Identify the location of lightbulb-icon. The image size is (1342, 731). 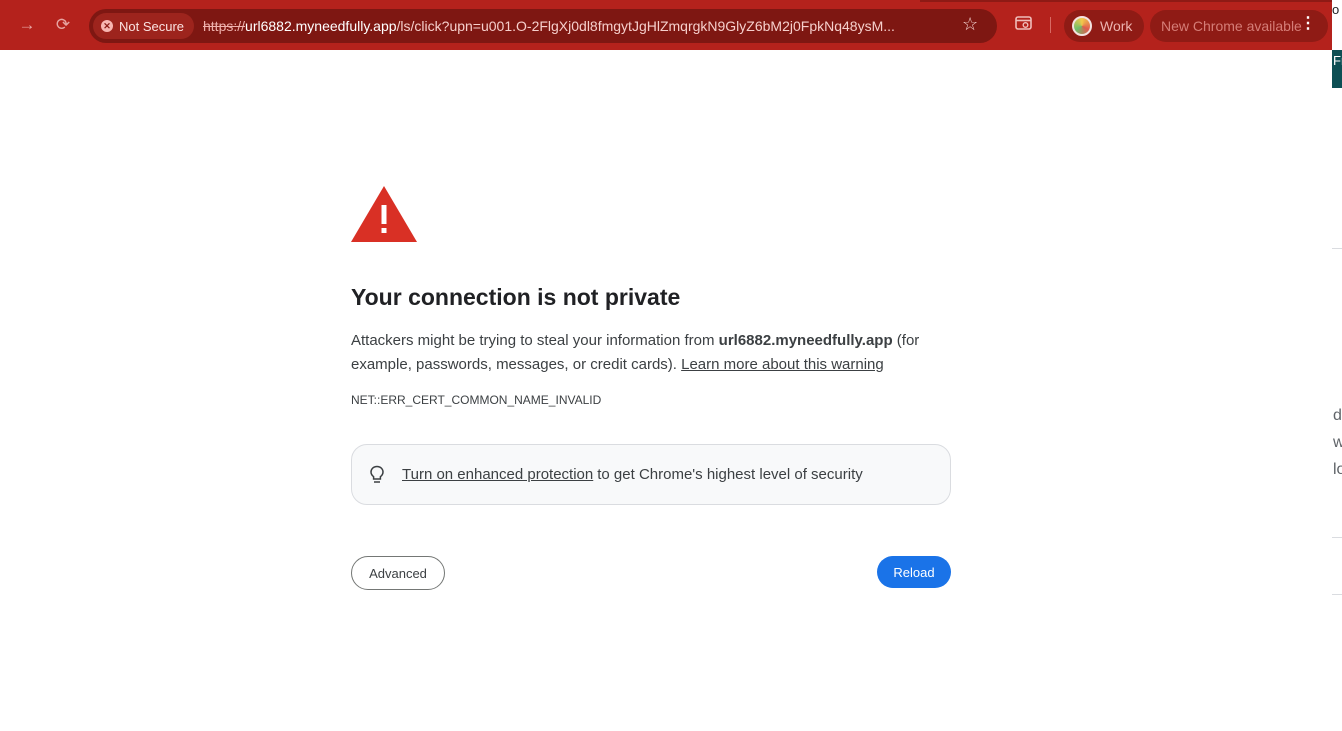
(377, 474).